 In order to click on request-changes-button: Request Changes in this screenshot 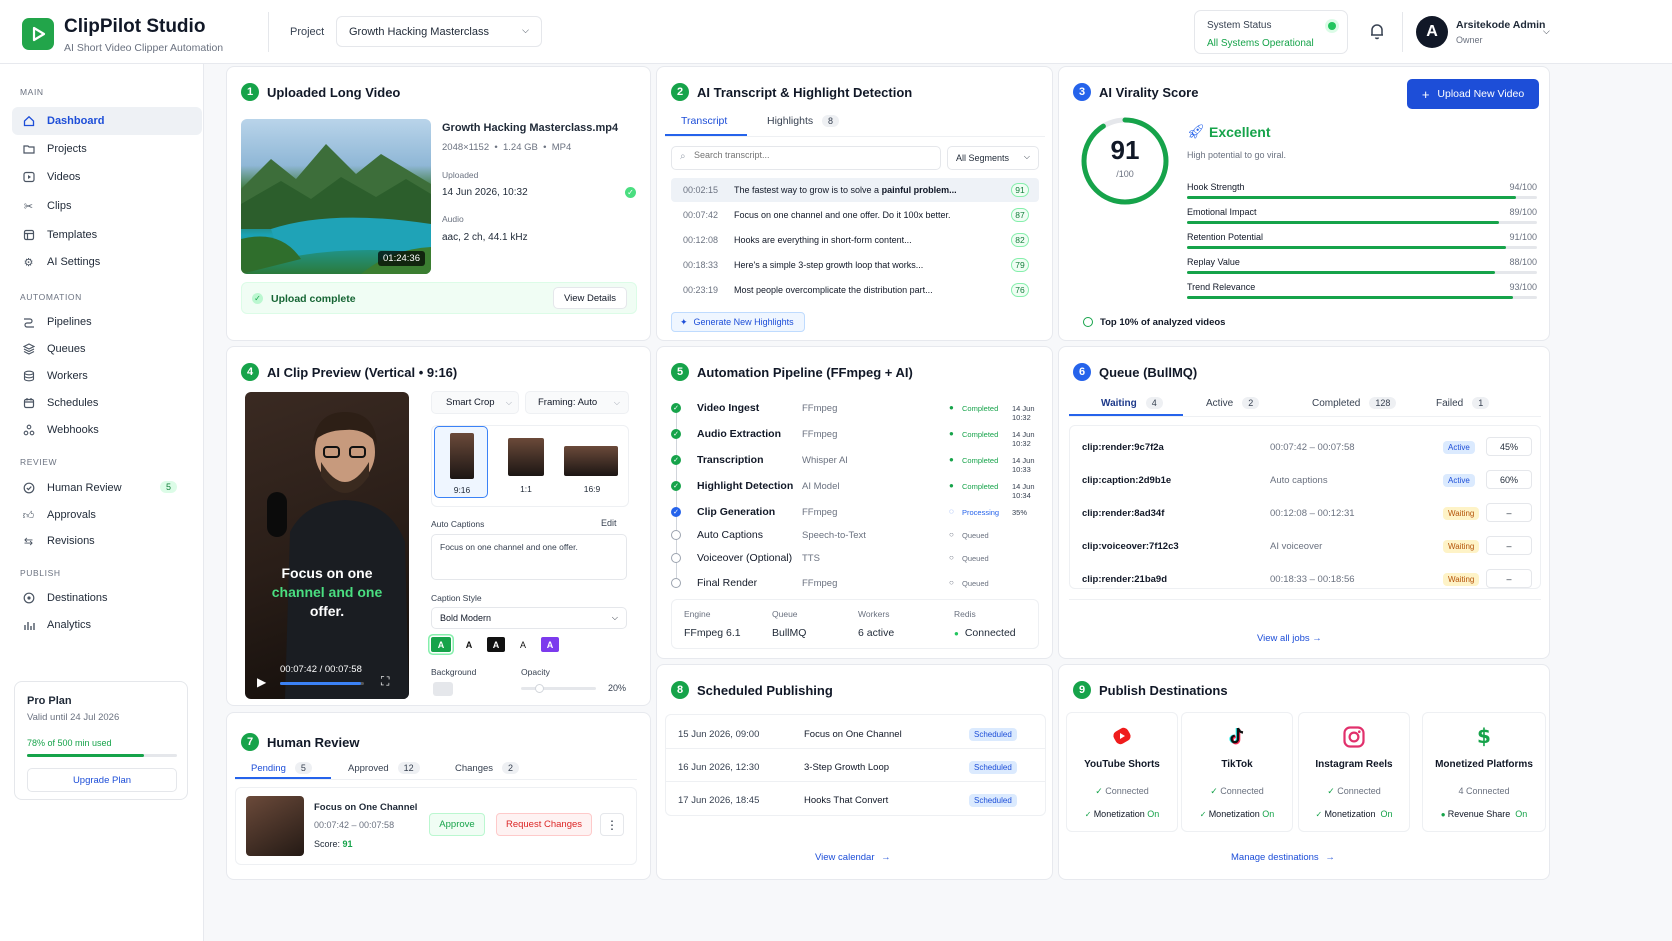, I will do `click(544, 824)`.